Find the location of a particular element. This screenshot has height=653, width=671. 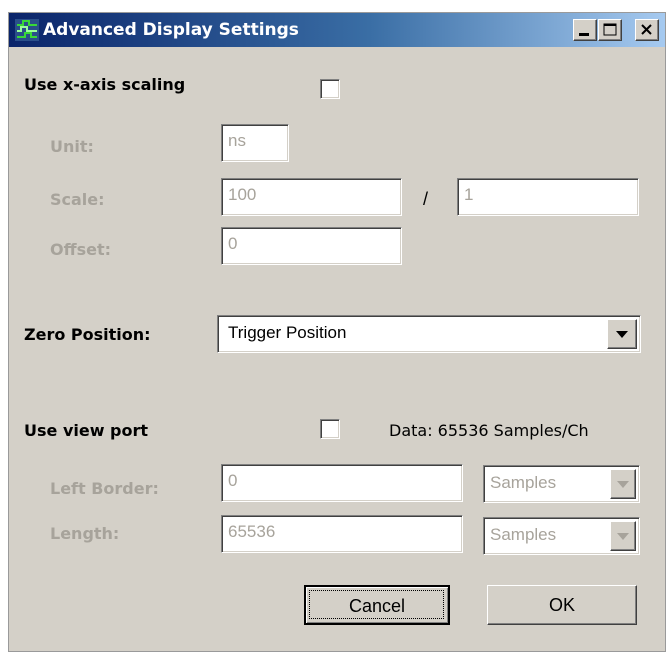

length-unit-selected: Samples is located at coordinates (523, 534).